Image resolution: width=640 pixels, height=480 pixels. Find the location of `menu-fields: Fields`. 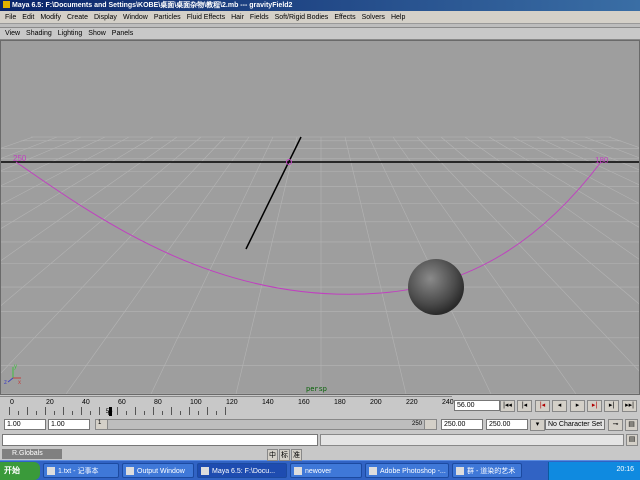

menu-fields: Fields is located at coordinates (259, 17).